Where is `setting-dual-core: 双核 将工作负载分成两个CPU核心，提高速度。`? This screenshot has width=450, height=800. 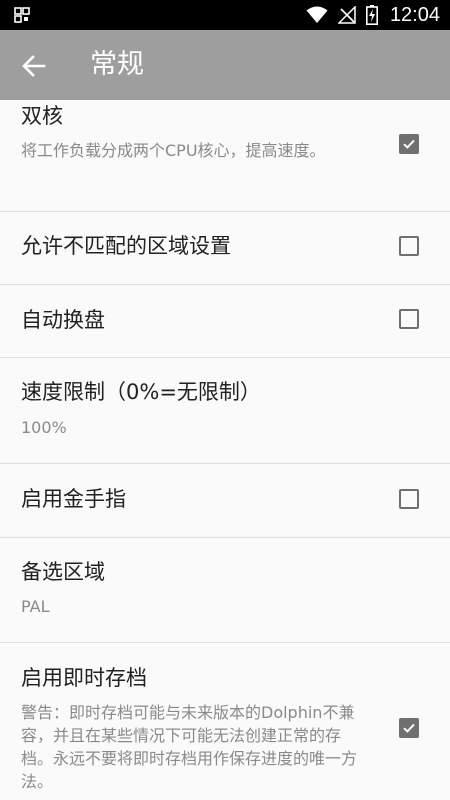 setting-dual-core: 双核 将工作负载分成两个CPU核心，提高速度。 is located at coordinates (225, 156).